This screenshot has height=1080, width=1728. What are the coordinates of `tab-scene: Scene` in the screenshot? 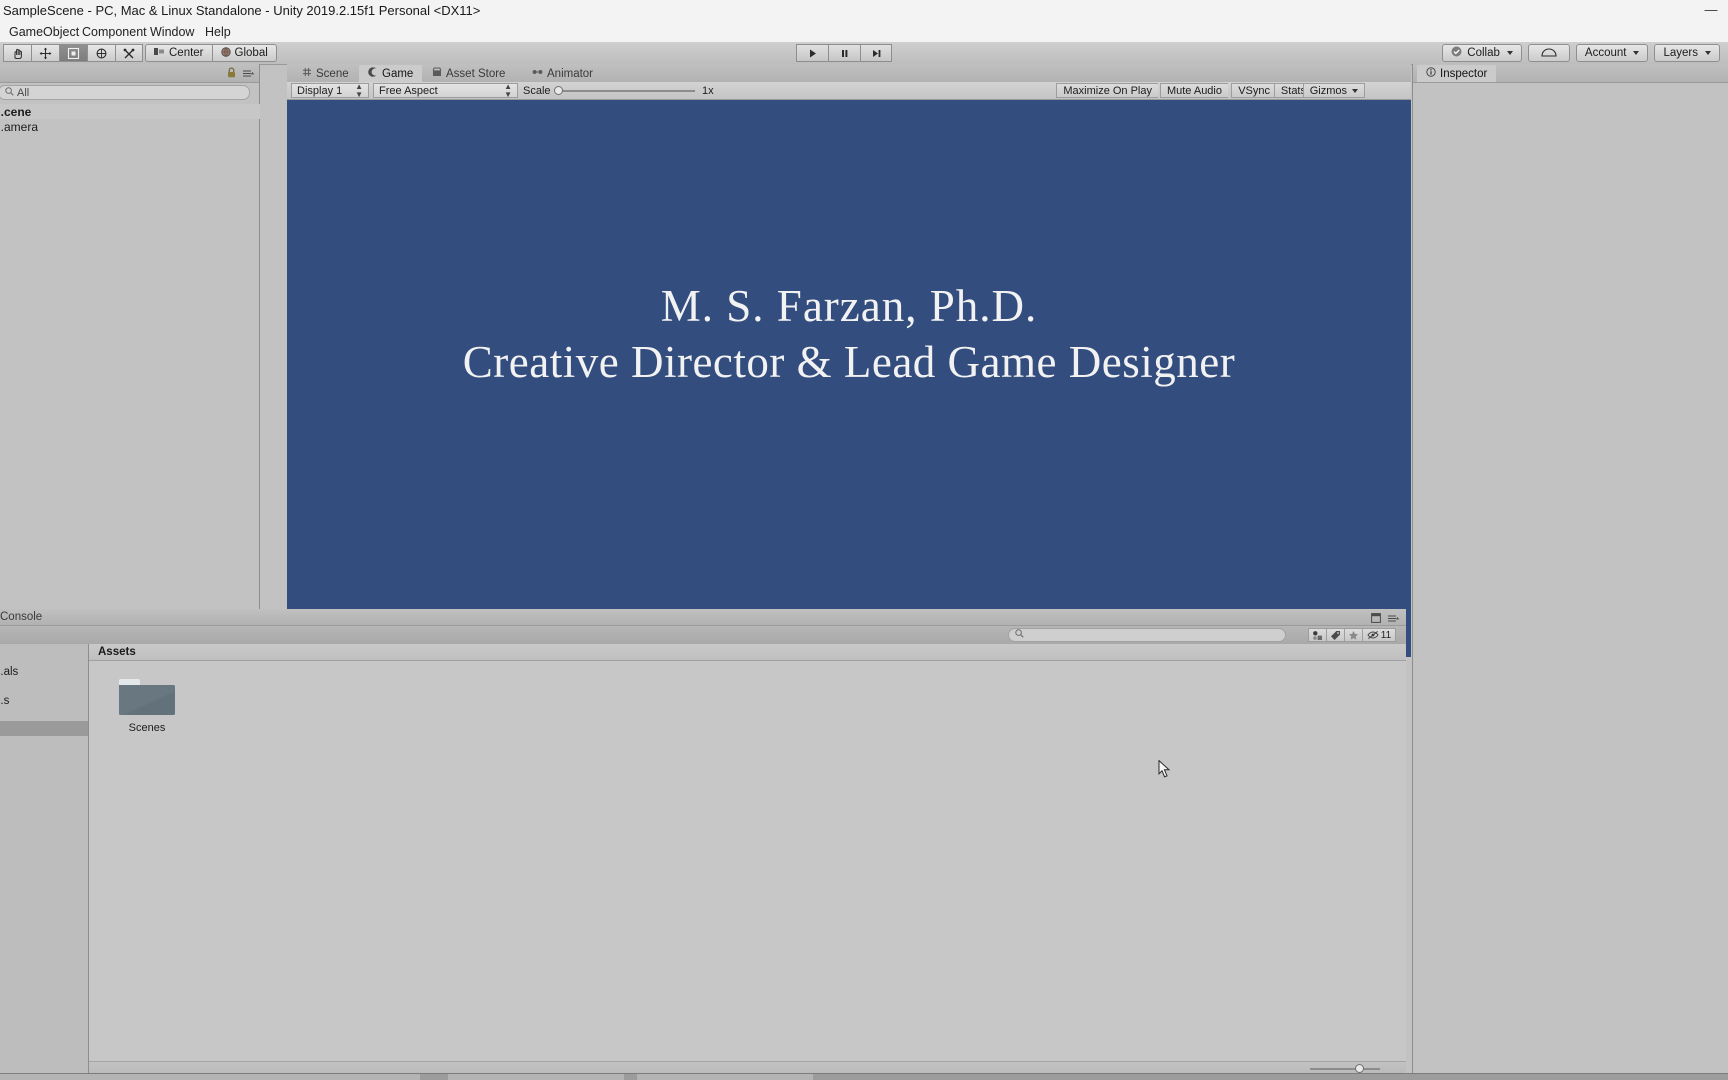 It's located at (325, 73).